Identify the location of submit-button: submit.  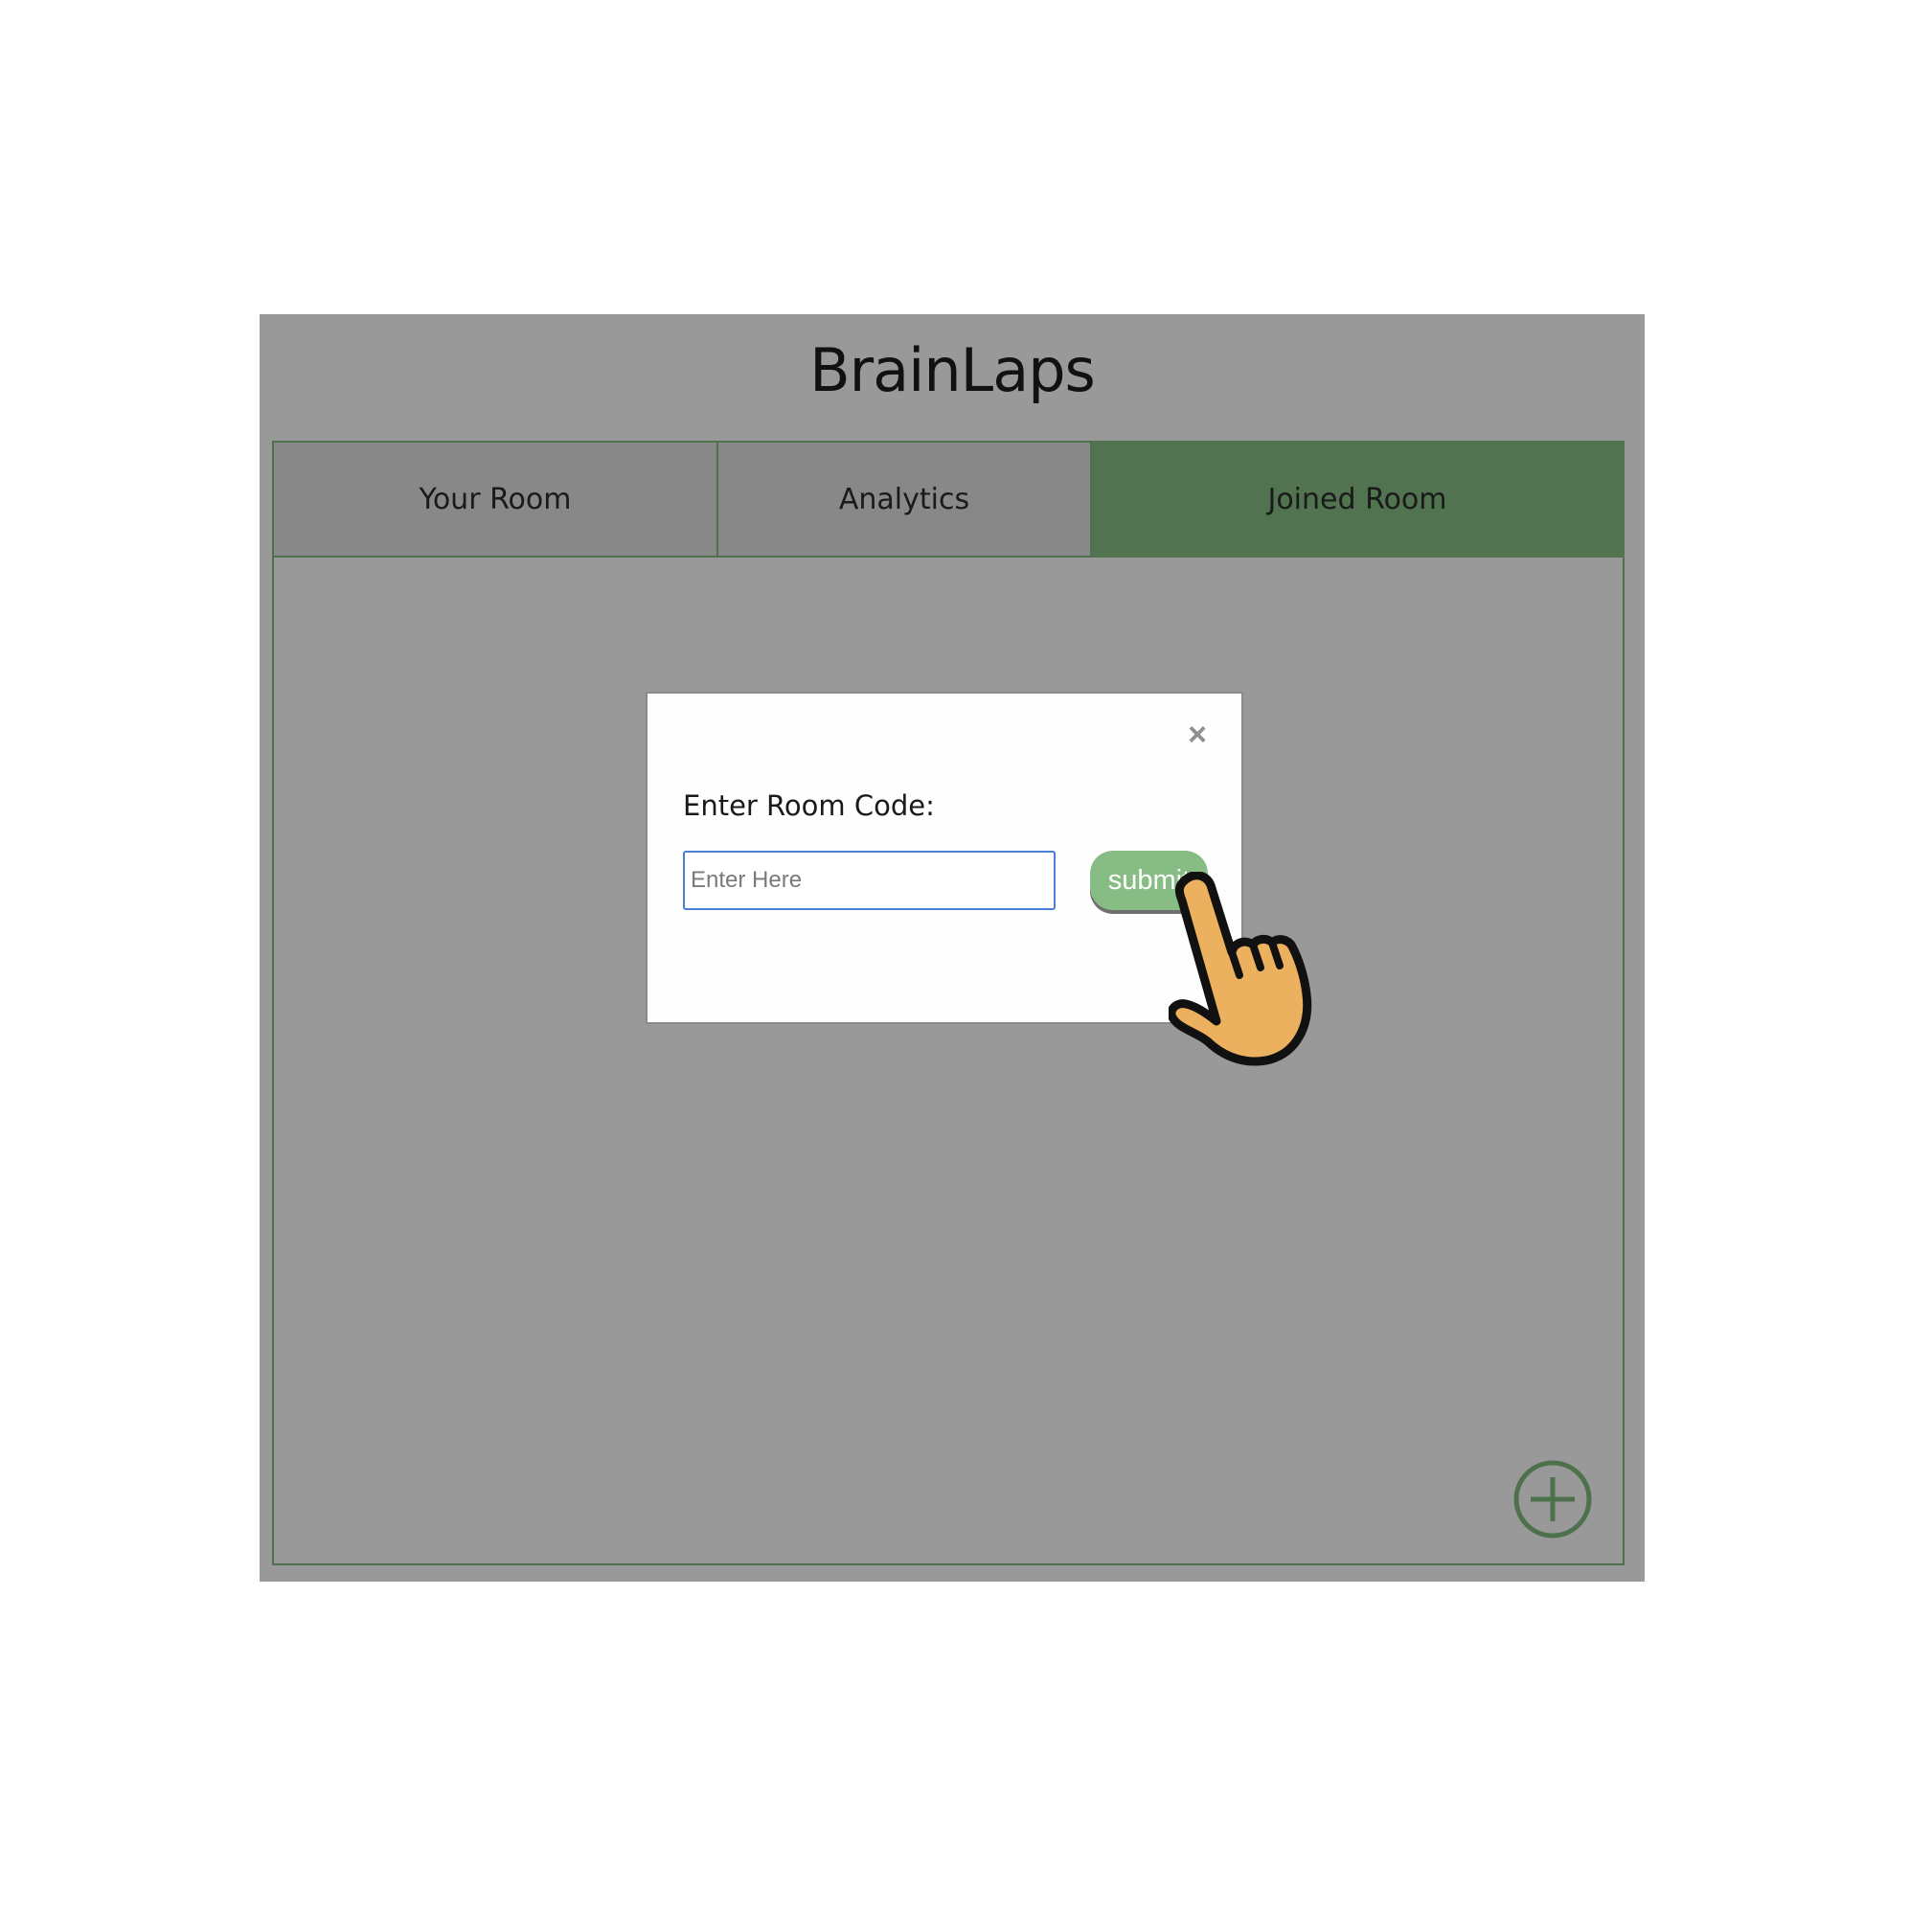
(1149, 881).